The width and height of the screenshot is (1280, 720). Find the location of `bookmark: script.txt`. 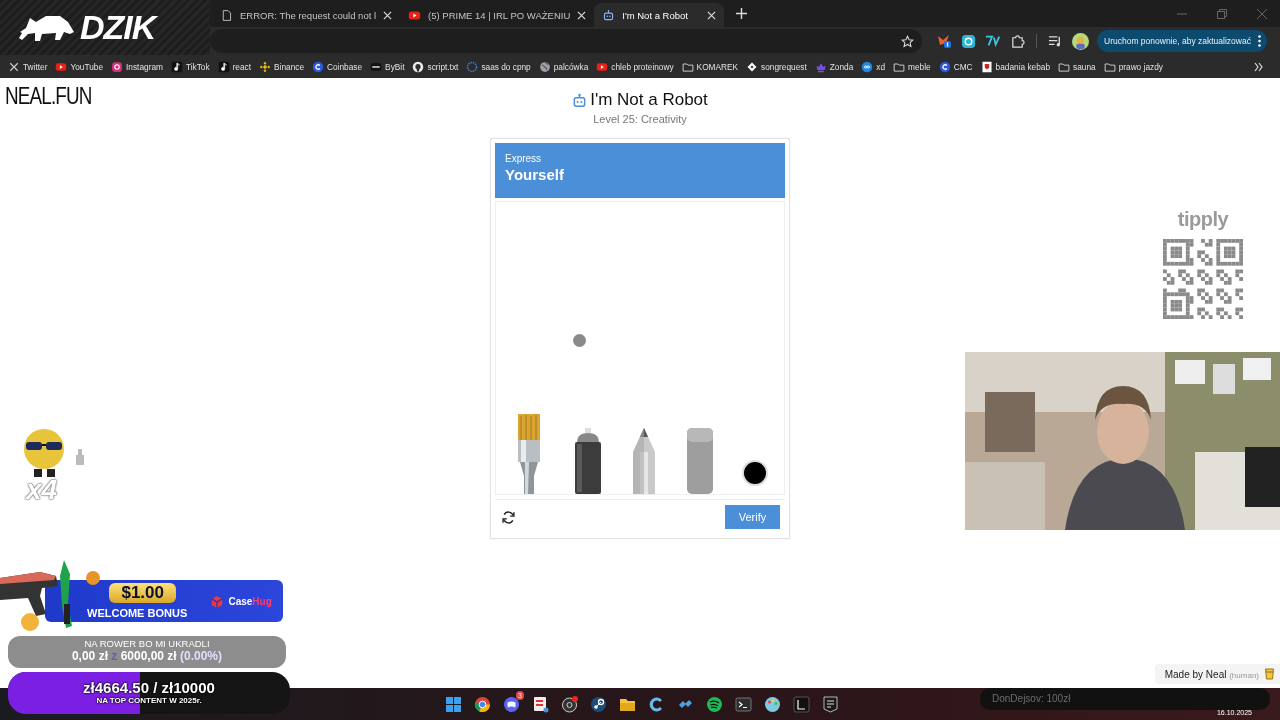

bookmark: script.txt is located at coordinates (435, 66).